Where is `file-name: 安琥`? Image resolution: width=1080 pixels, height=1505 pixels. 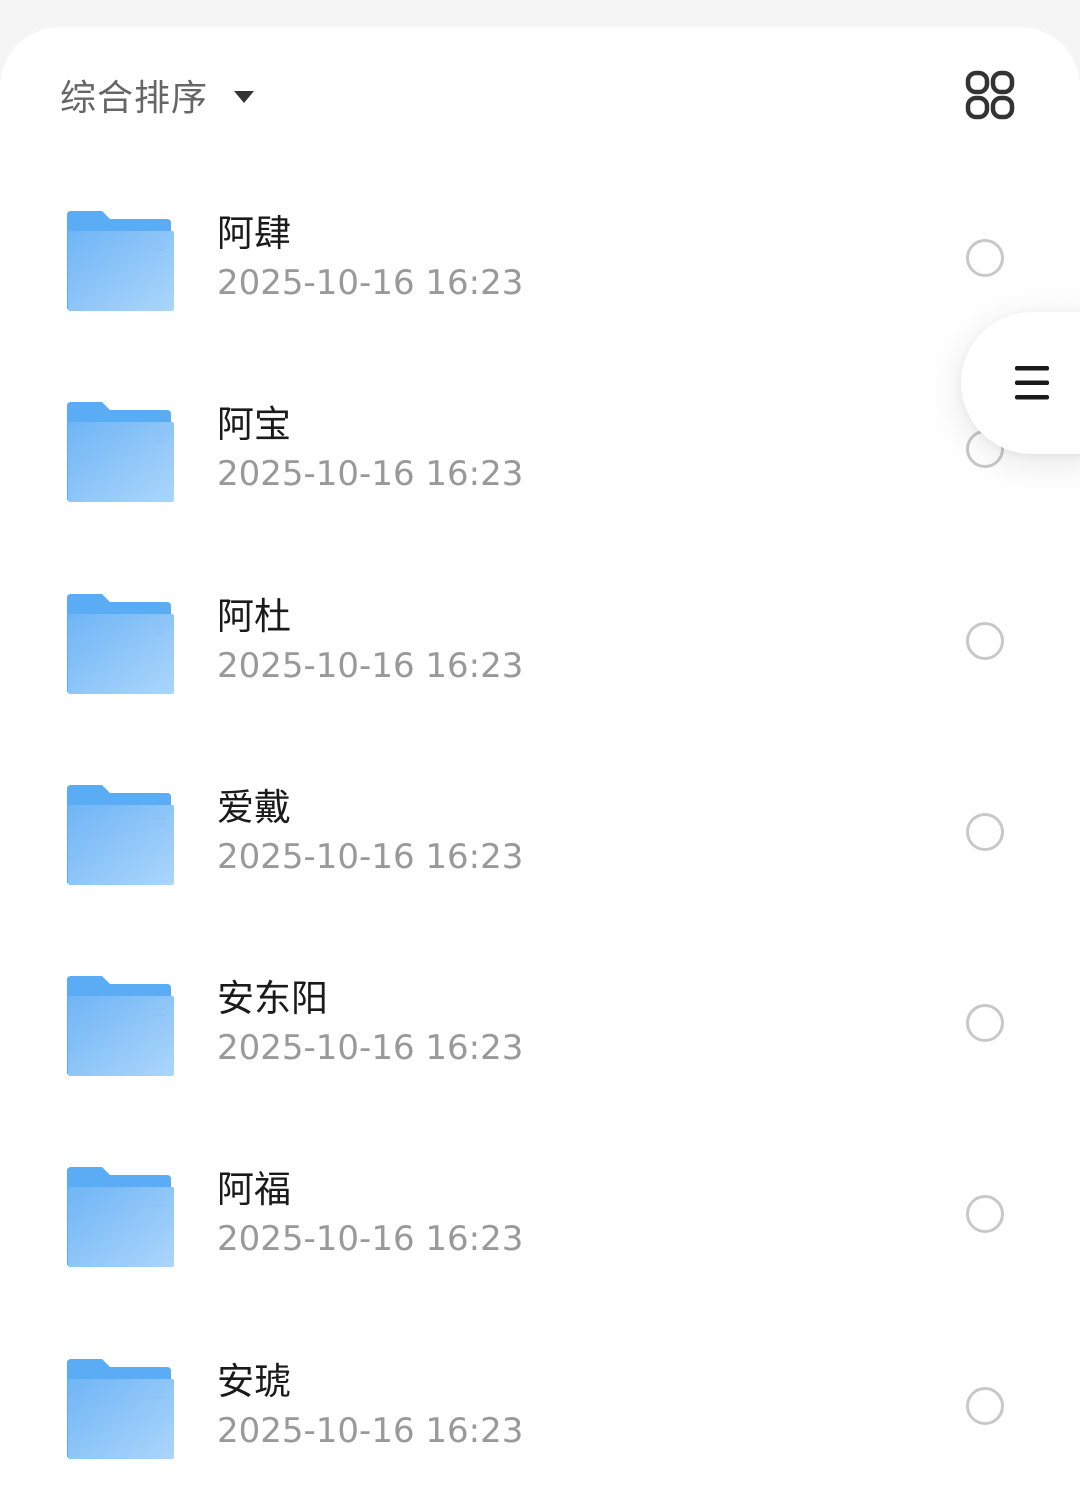 file-name: 安琥 is located at coordinates (254, 1381).